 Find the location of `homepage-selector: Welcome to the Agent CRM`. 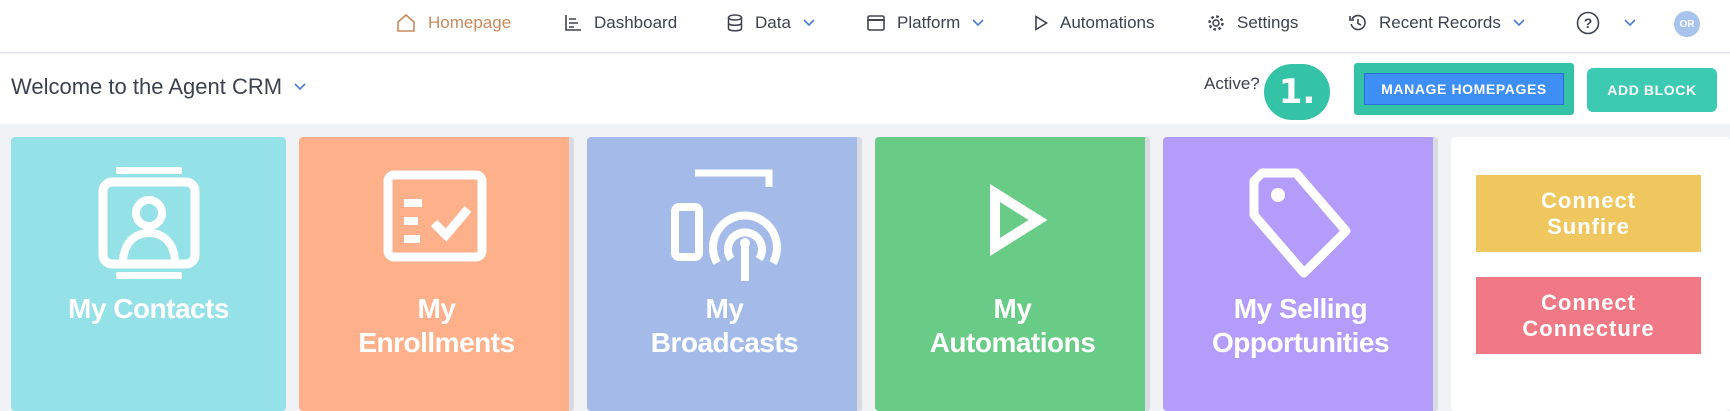

homepage-selector: Welcome to the Agent CRM is located at coordinates (158, 87).